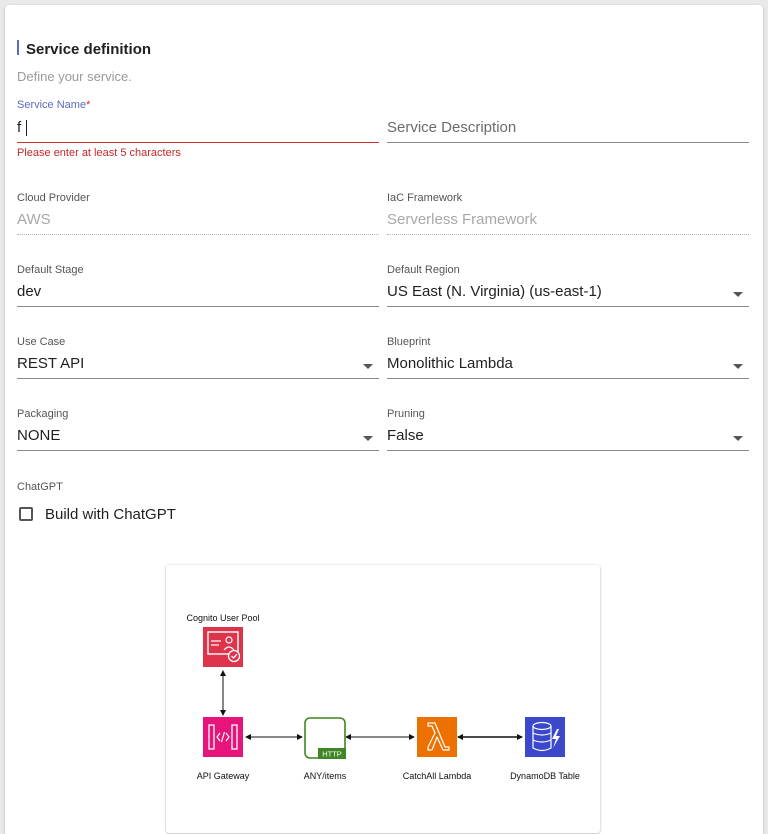  What do you see at coordinates (409, 342) in the screenshot?
I see `blueprint-label: Blueprint` at bounding box center [409, 342].